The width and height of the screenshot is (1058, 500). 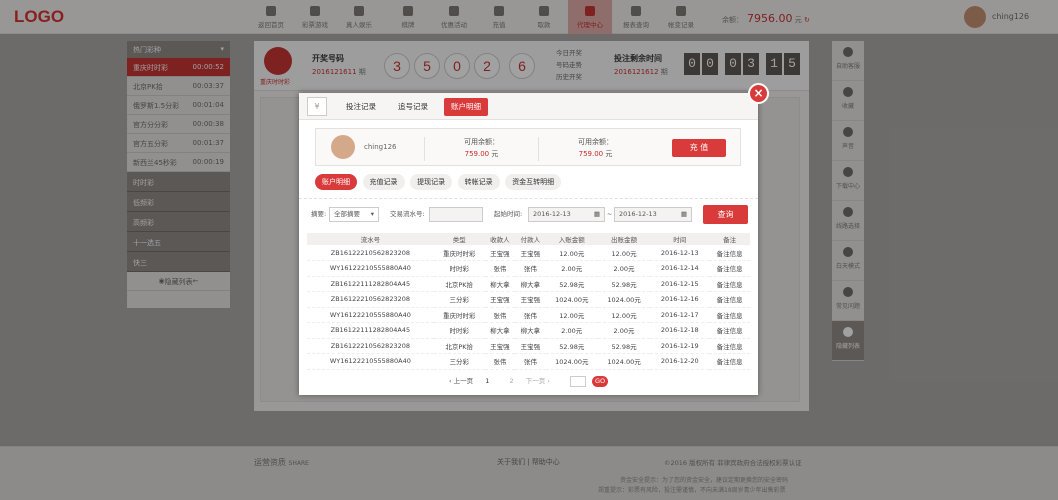 What do you see at coordinates (317, 106) in the screenshot?
I see `wallet-icon: ¥` at bounding box center [317, 106].